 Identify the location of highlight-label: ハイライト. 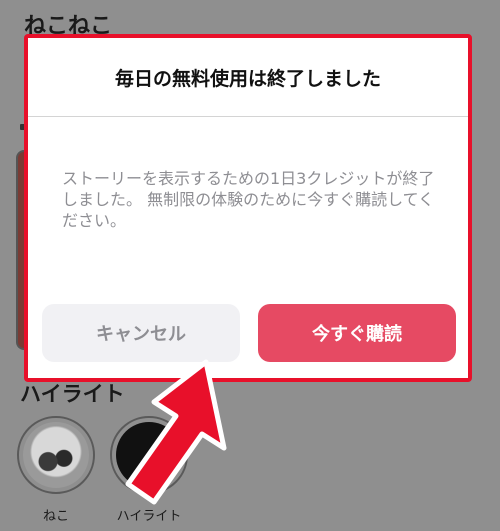
(149, 516).